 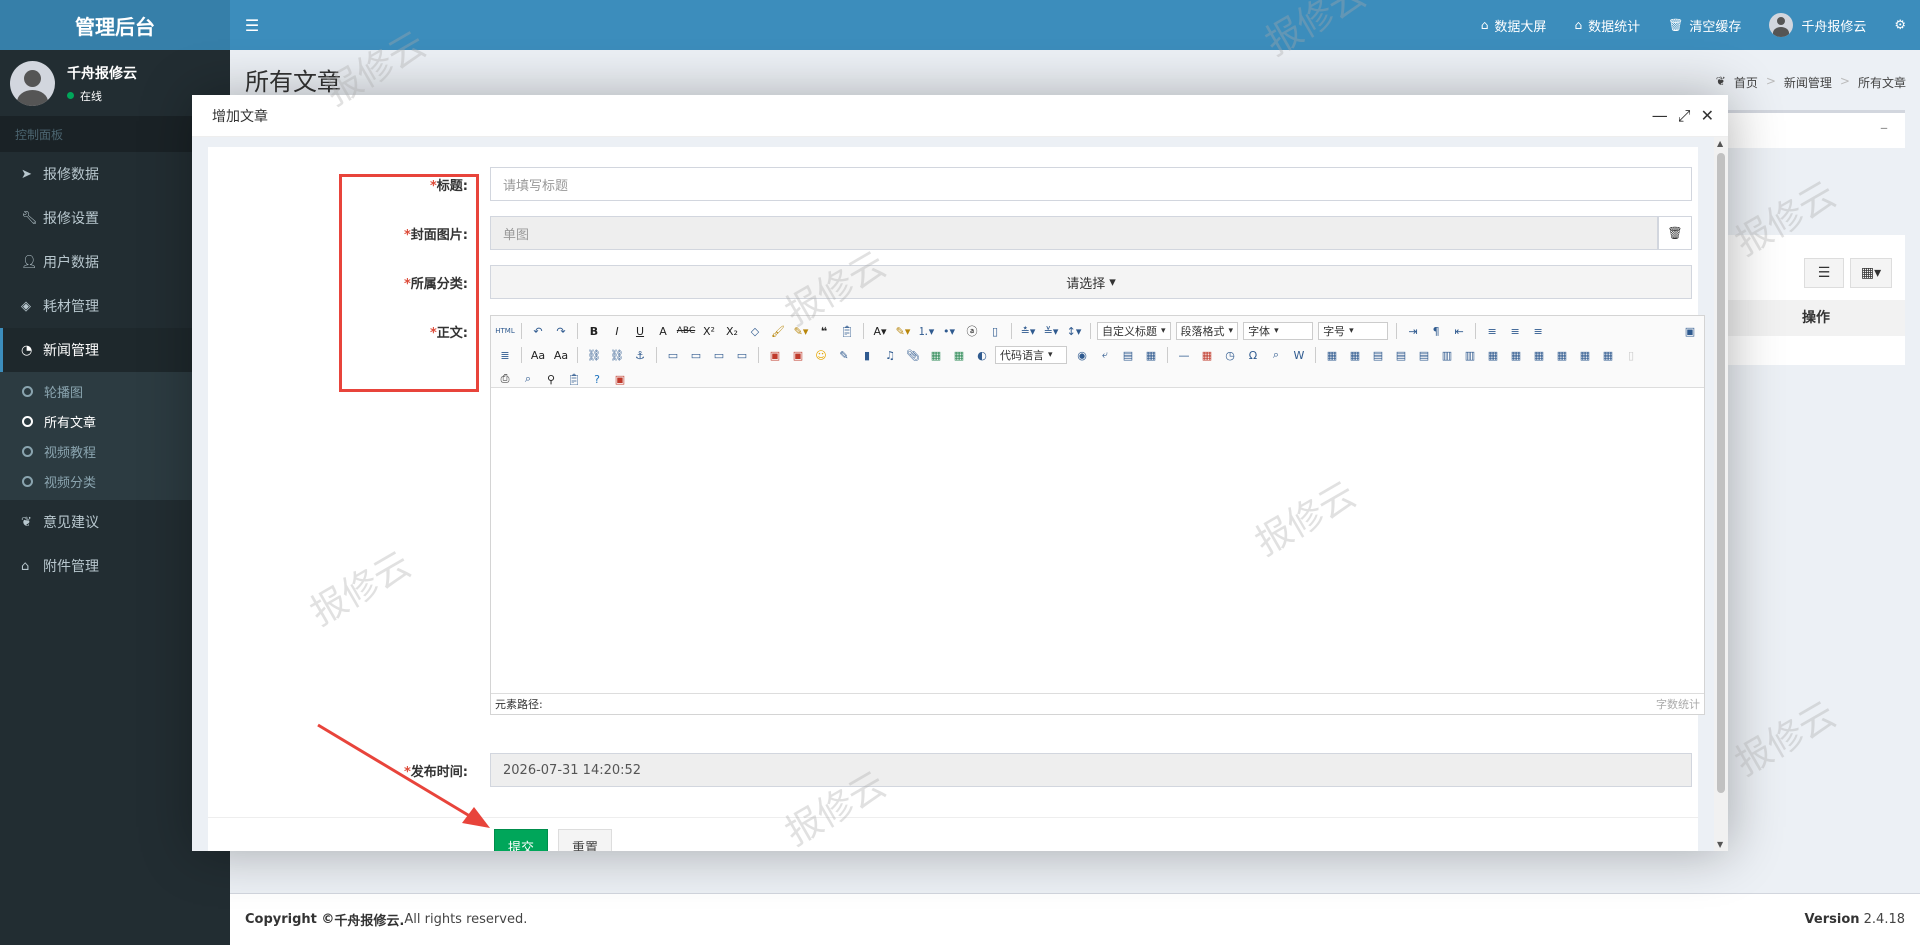 I want to click on image-center-icon: ▭, so click(x=742, y=355).